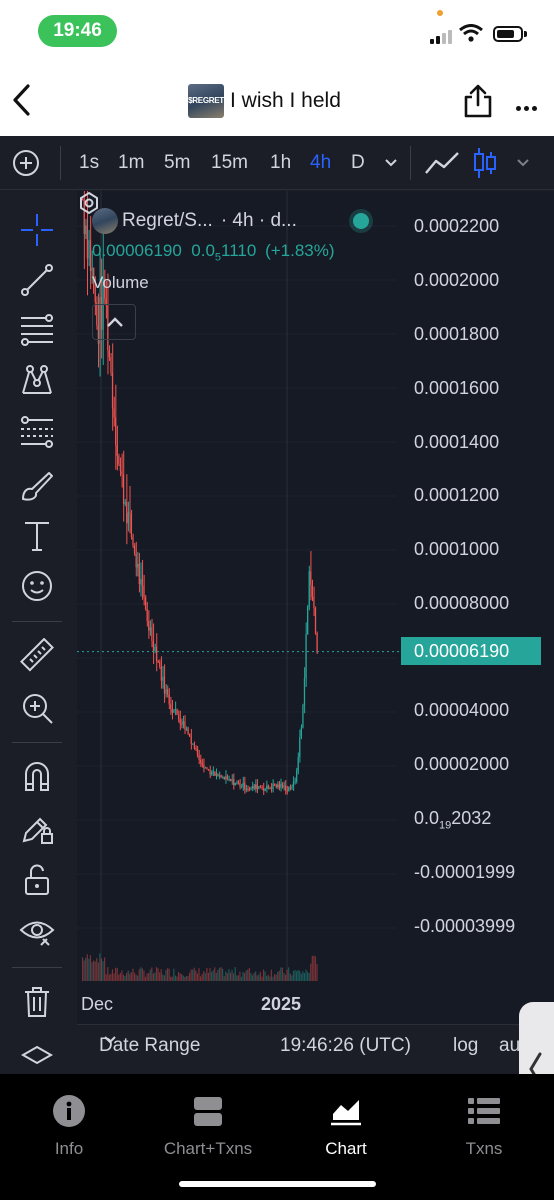  I want to click on log-scale-toggle: log, so click(465, 1046).